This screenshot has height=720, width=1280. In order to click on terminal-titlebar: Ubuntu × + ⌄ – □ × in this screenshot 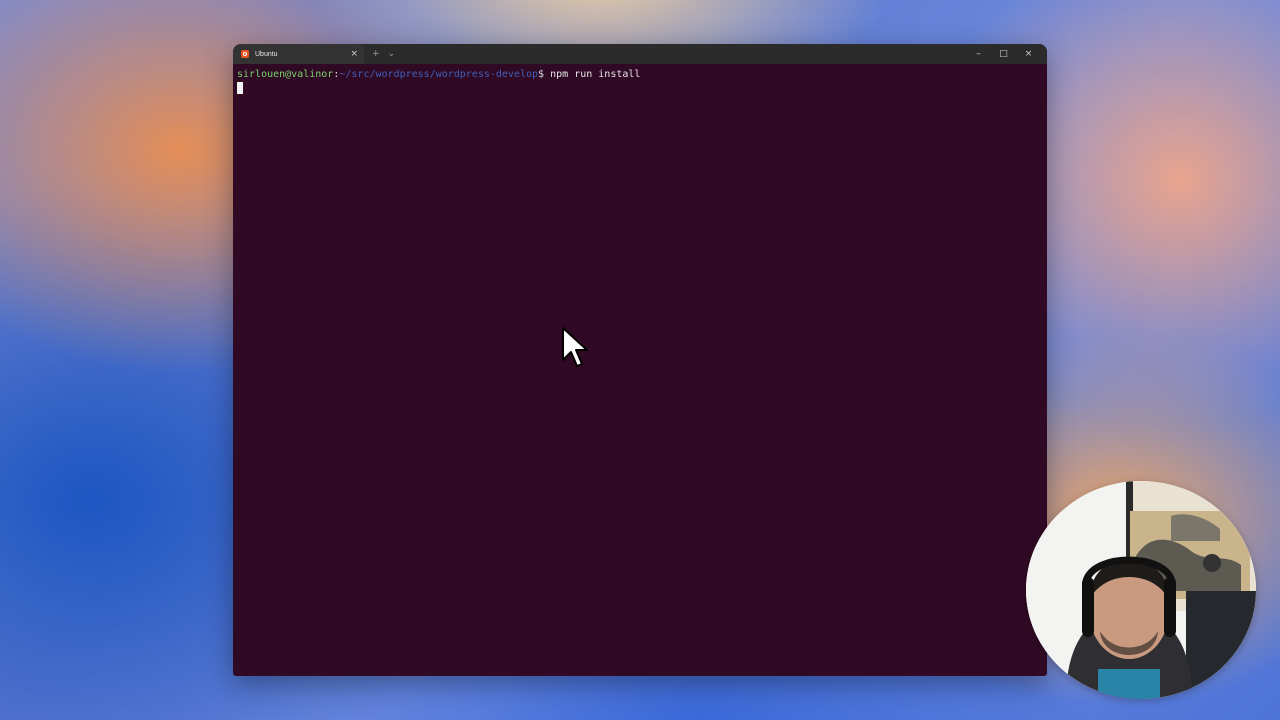, I will do `click(640, 54)`.